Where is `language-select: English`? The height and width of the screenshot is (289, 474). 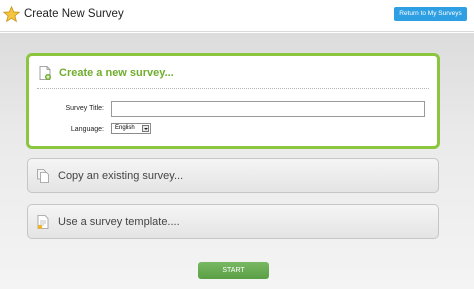
language-select: English is located at coordinates (131, 128).